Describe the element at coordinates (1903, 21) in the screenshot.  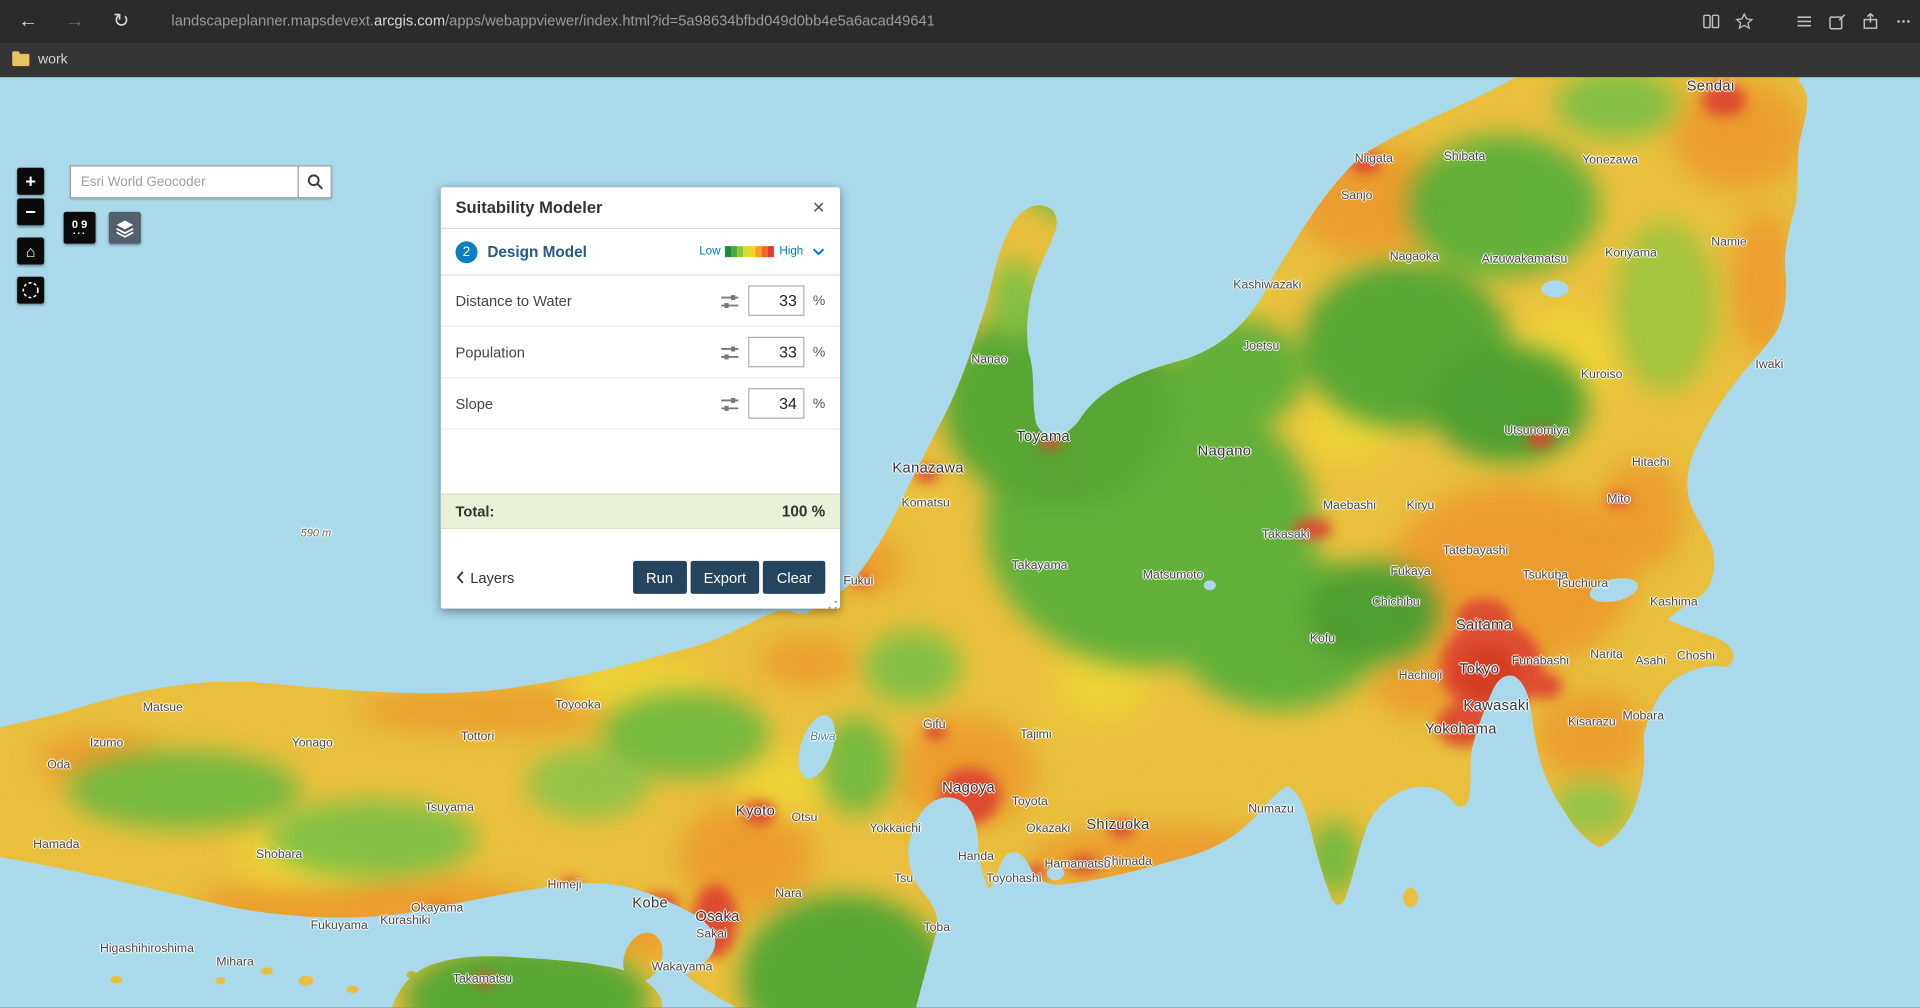
I see `more-options-icon` at that location.